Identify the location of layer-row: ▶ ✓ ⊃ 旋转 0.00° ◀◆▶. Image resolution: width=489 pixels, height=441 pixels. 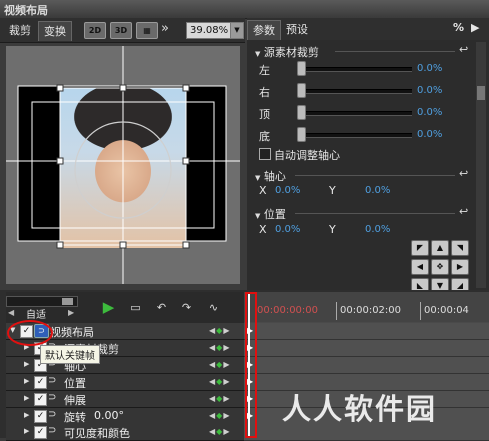
(125, 416).